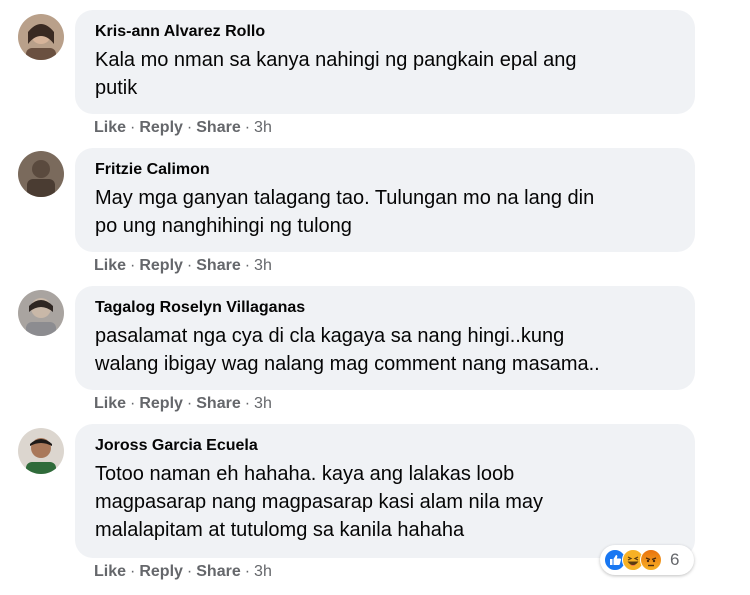 The image size is (750, 595). Describe the element at coordinates (386, 170) in the screenshot. I see `comment-author: Fritzie Calimon` at that location.